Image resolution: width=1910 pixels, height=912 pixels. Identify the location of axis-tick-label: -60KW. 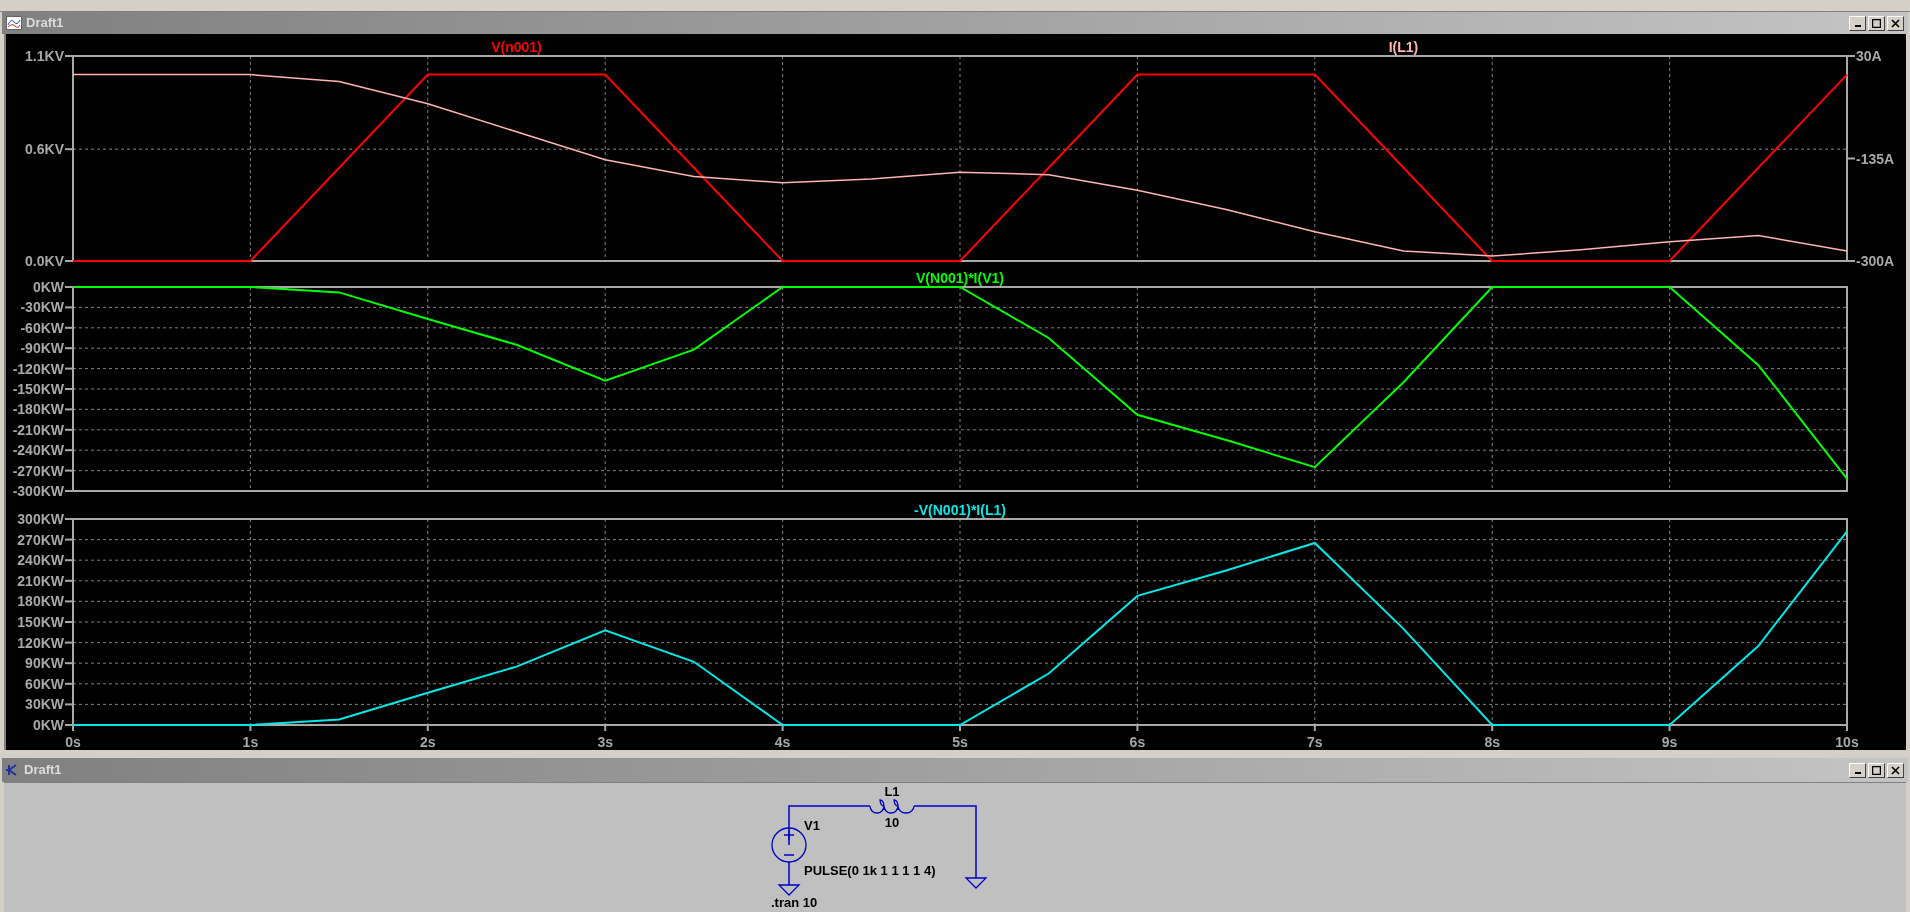
(42, 327).